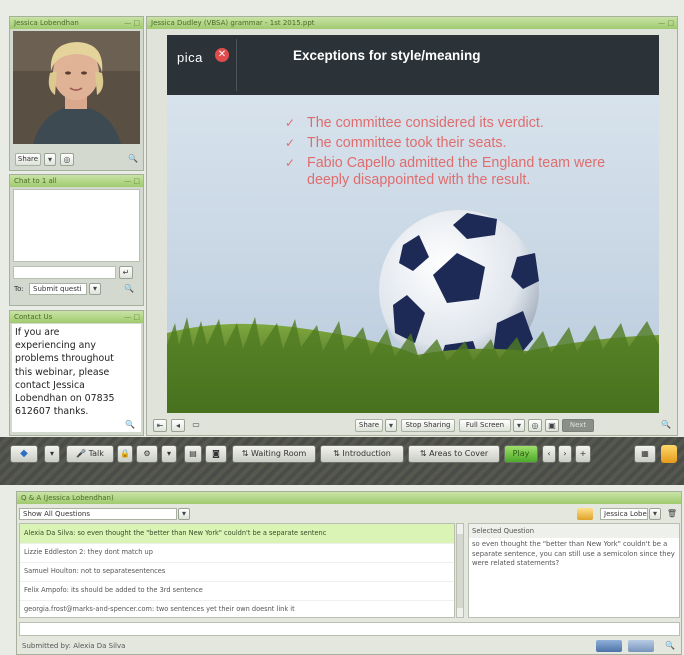  I want to click on webcam-dropdown-icon: ▾, so click(50, 159).